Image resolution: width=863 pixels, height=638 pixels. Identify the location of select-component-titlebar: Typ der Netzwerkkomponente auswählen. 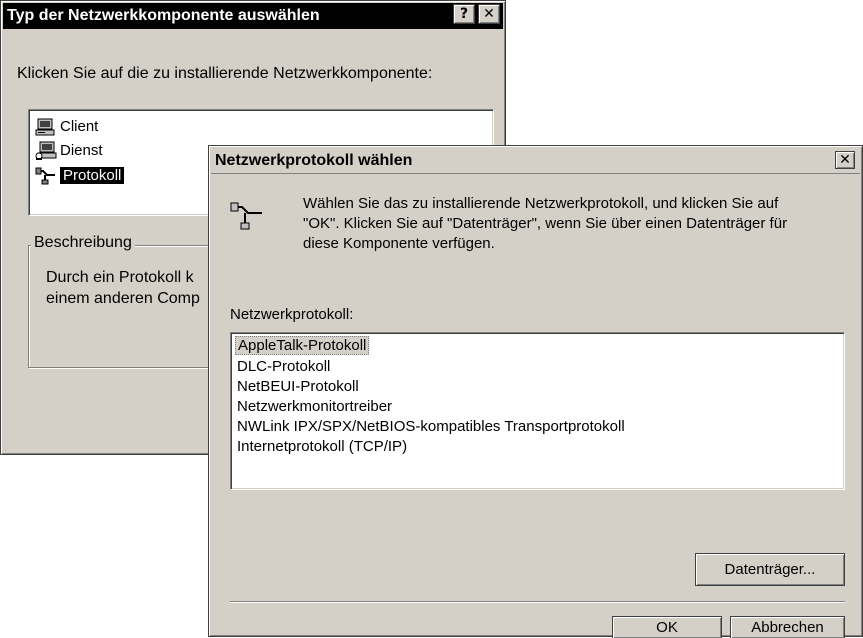
(253, 16).